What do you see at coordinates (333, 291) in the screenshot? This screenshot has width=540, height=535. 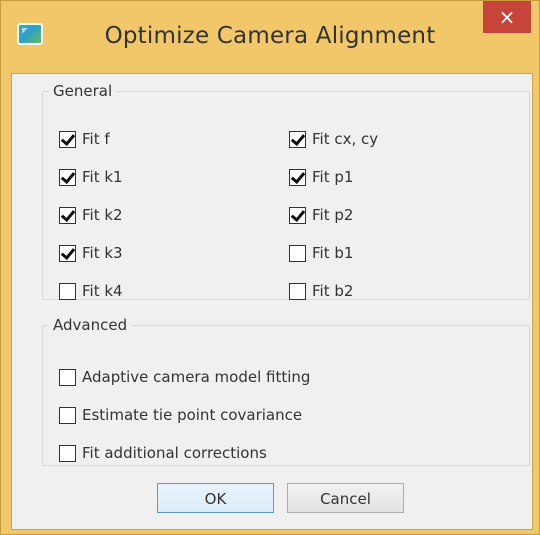 I see `checkbox-label: Fit b2` at bounding box center [333, 291].